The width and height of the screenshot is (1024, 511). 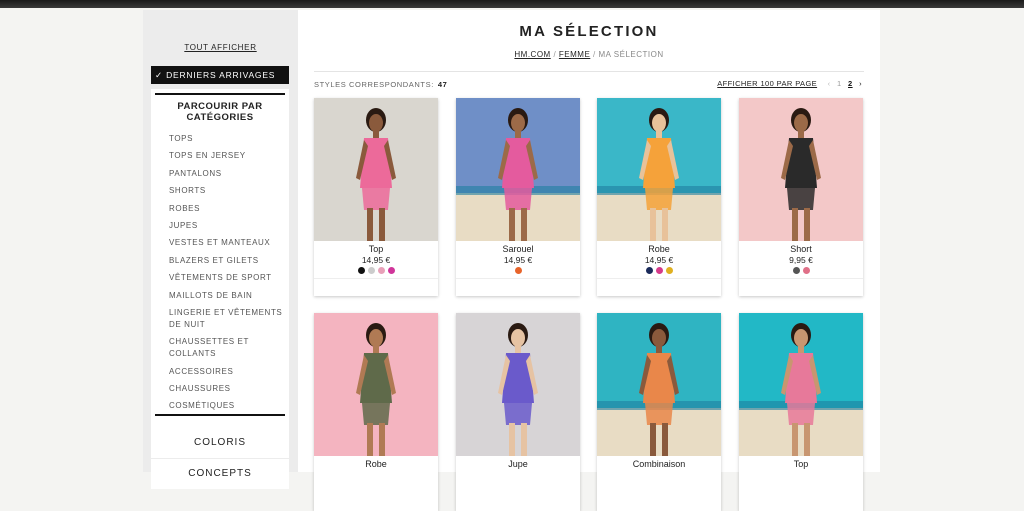 I want to click on category-panel-title: PARCOURIR PAR CATÉGORIES, so click(x=220, y=112).